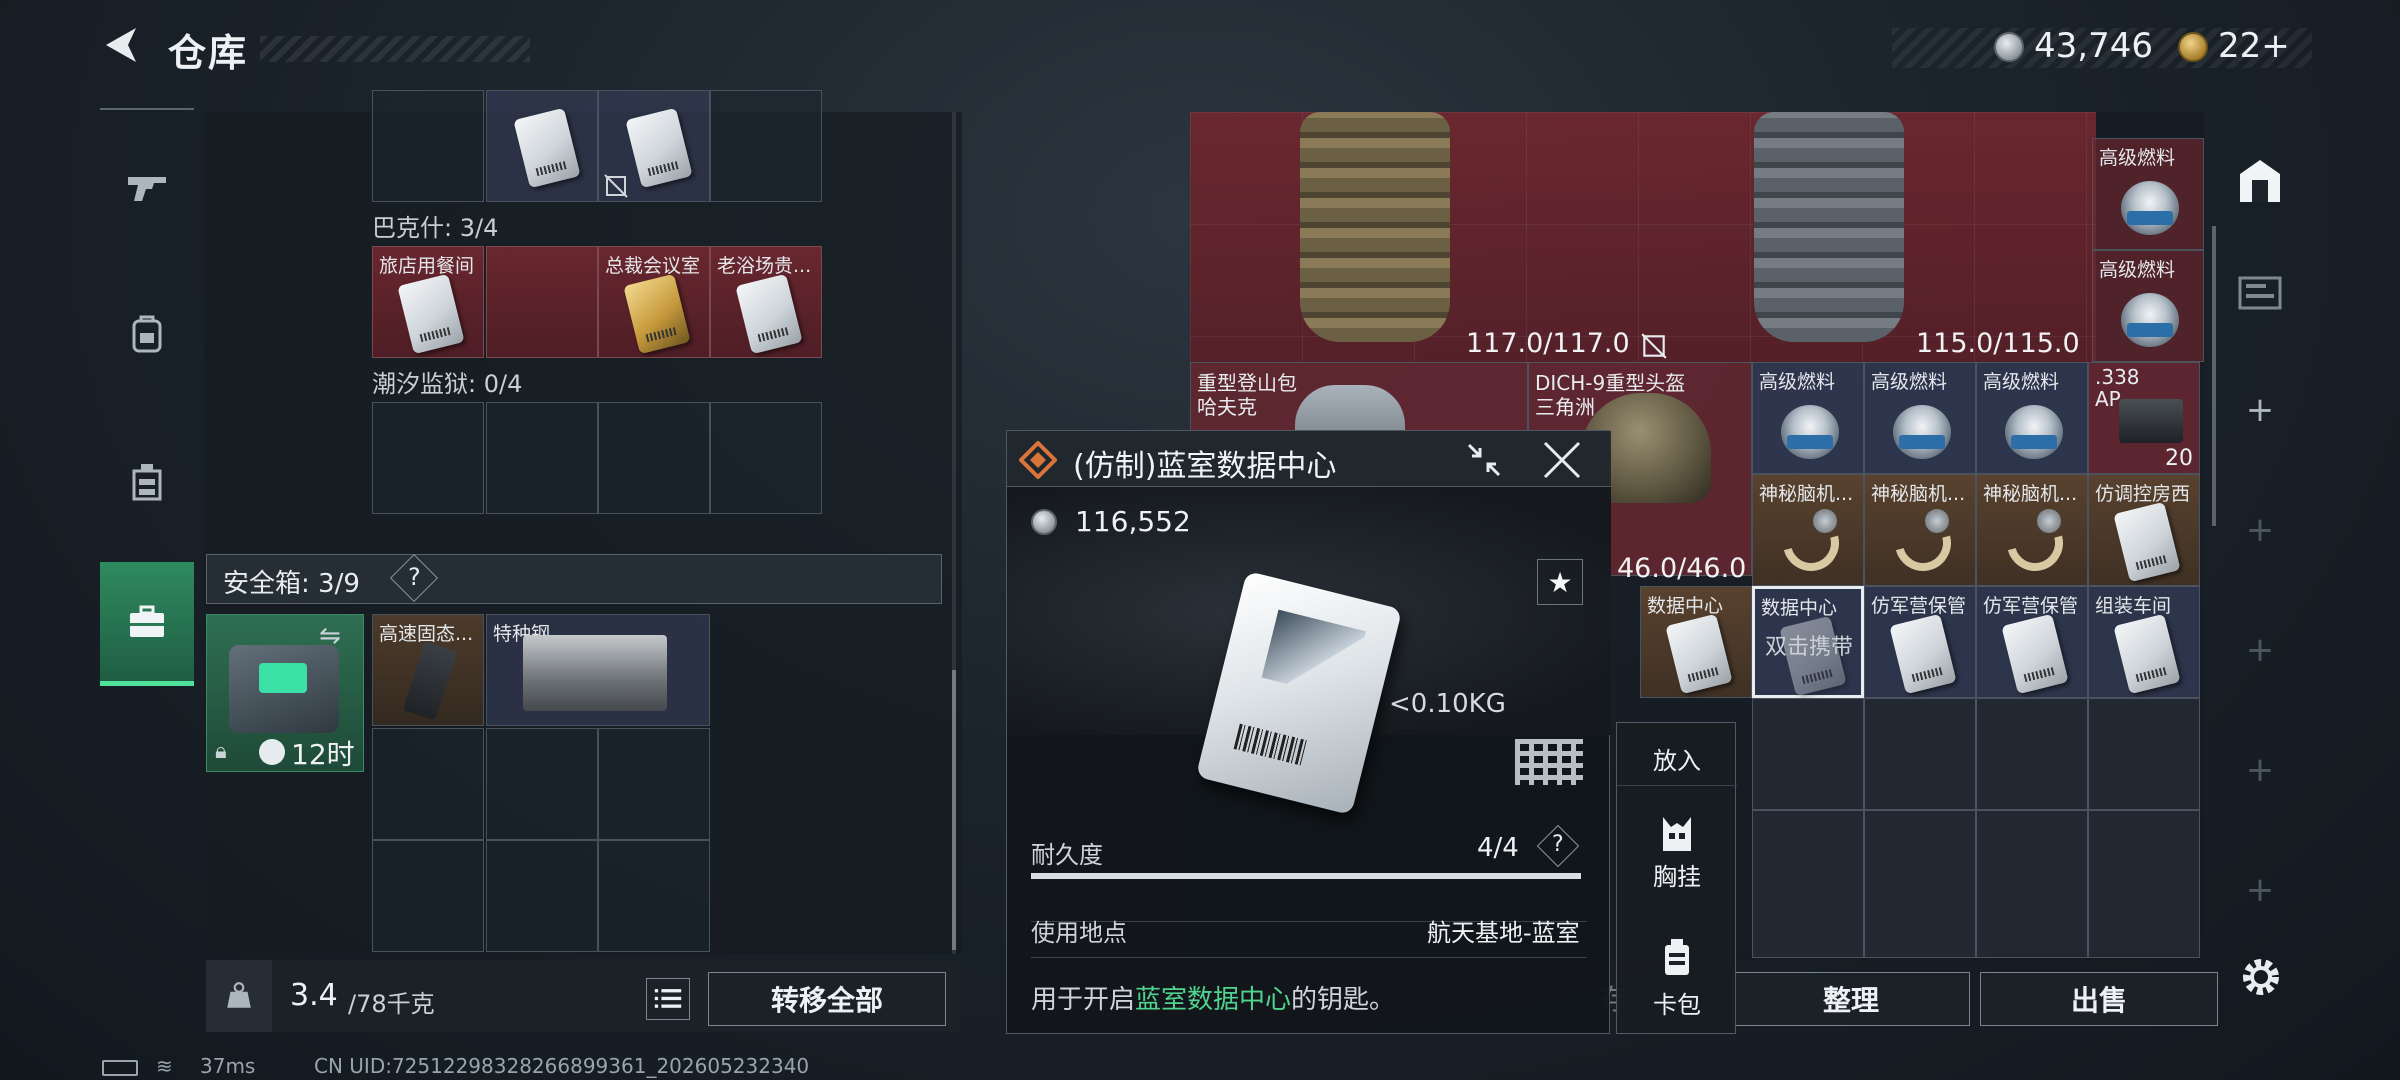  What do you see at coordinates (272, 752) in the screenshot?
I see `clock-icon` at bounding box center [272, 752].